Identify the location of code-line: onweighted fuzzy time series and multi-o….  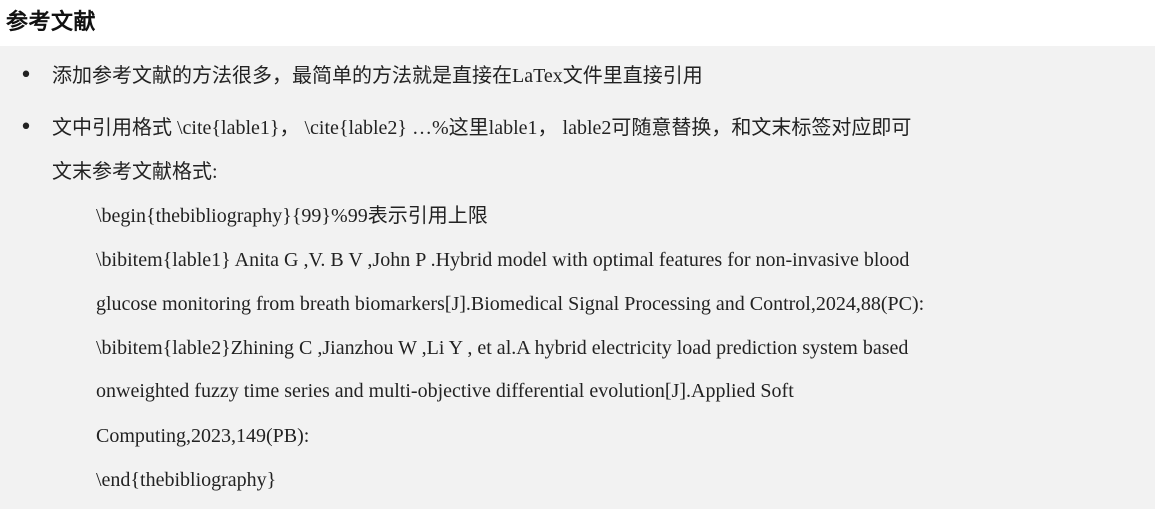
(445, 391).